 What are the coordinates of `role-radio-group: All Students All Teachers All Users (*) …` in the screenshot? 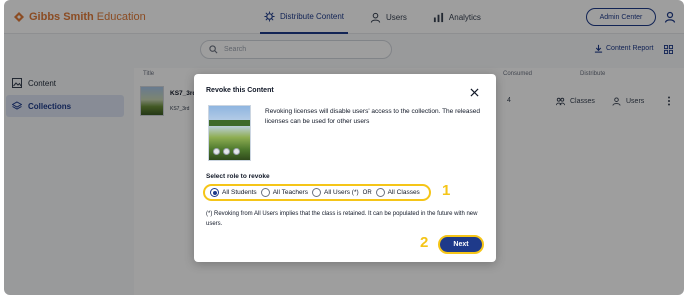 It's located at (317, 192).